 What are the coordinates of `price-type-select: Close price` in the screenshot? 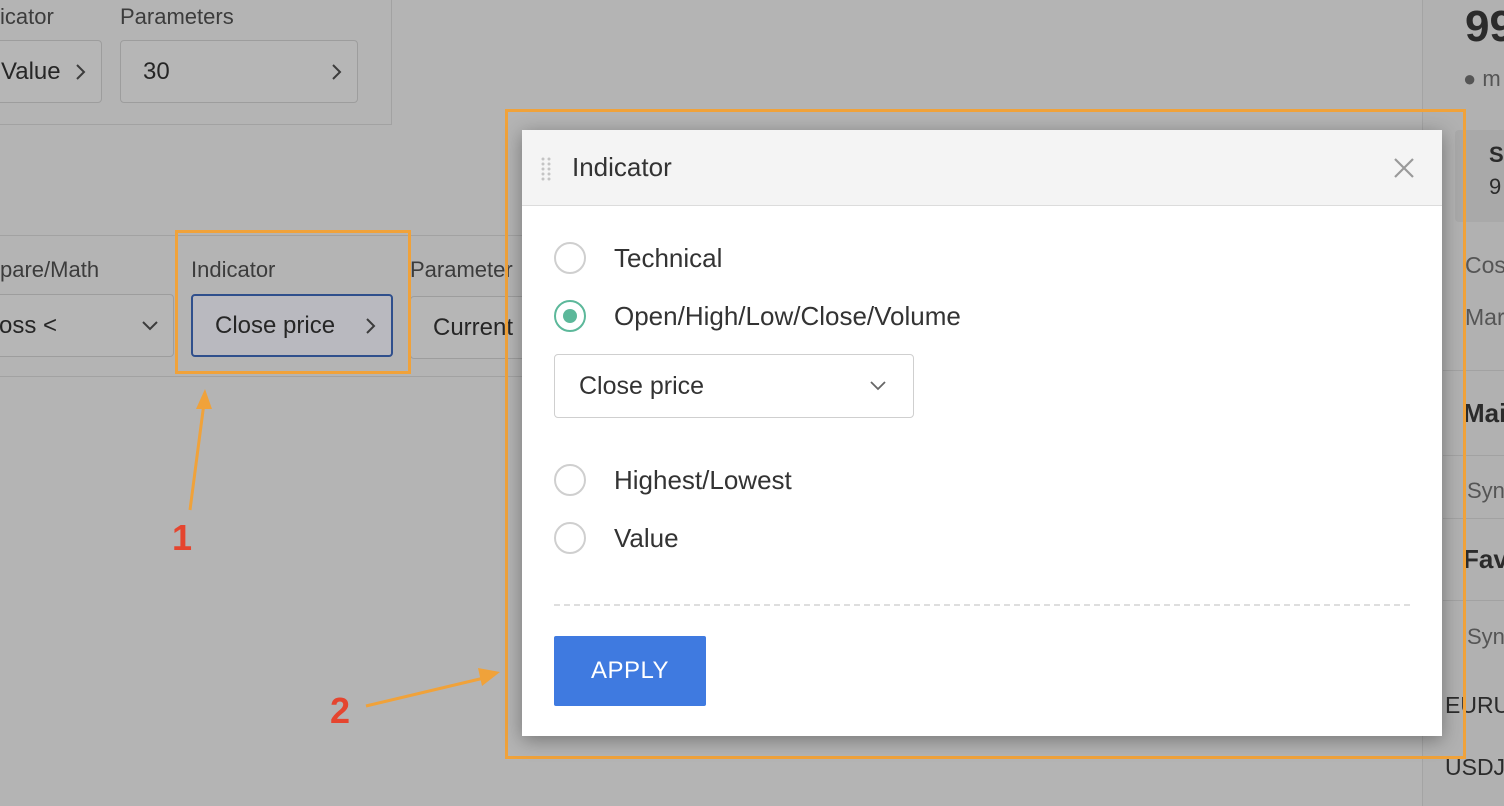 It's located at (734, 386).